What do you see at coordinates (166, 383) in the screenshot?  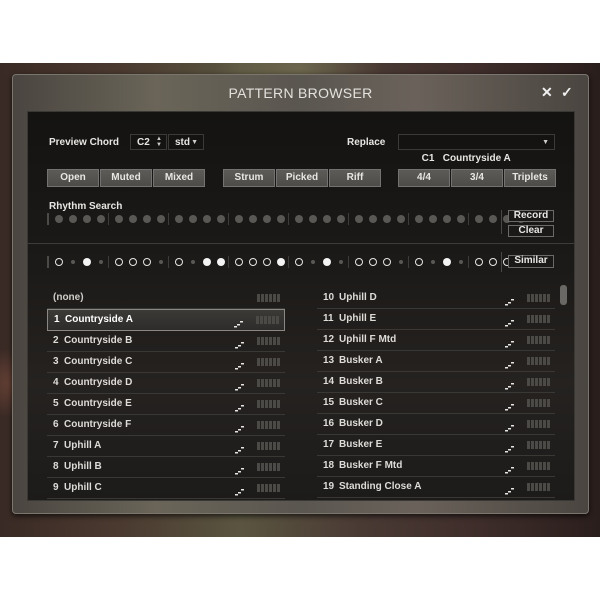 I see `list-item: 4 Countryside D` at bounding box center [166, 383].